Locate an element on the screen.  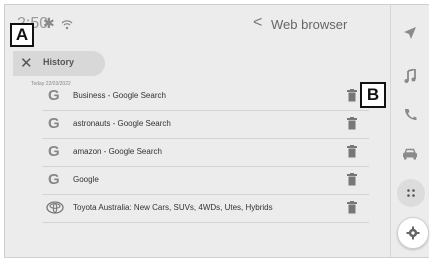
history-item: G astronauts - Google Search is located at coordinates (205, 124).